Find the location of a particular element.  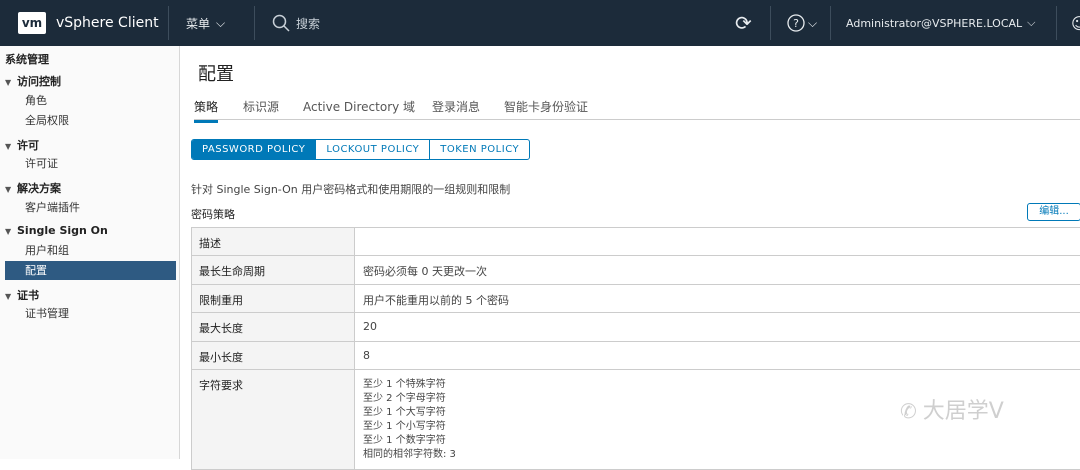

sidebar-group-licensing: ▼ 许可 is located at coordinates (22, 145).